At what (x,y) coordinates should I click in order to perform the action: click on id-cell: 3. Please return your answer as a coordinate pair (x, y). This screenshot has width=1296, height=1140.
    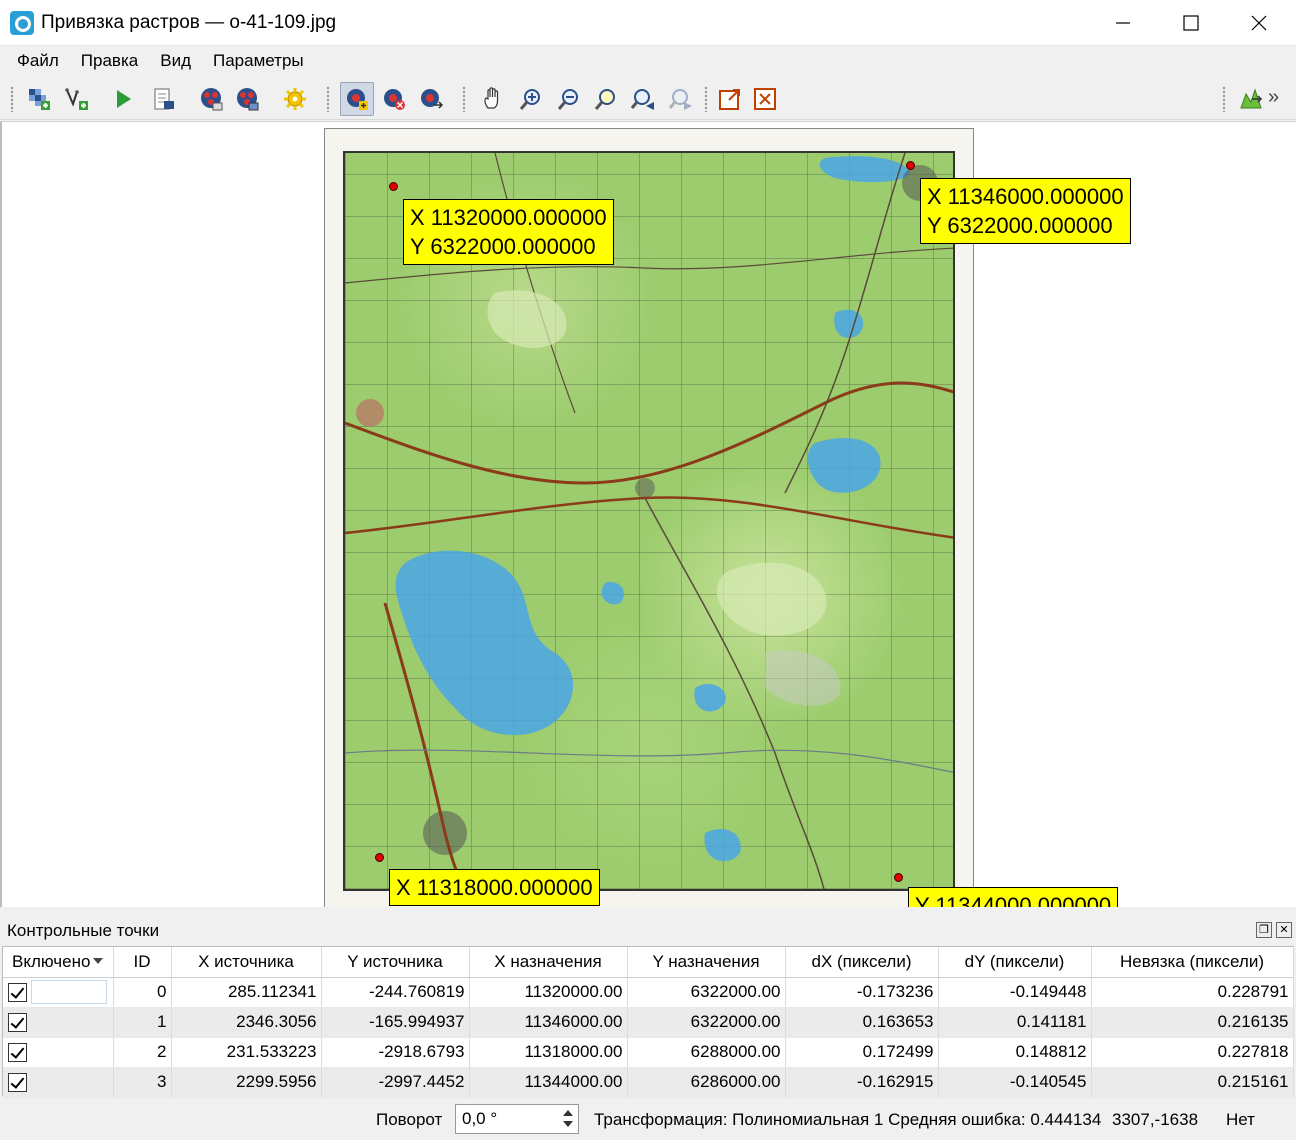
    Looking at the image, I should click on (142, 1082).